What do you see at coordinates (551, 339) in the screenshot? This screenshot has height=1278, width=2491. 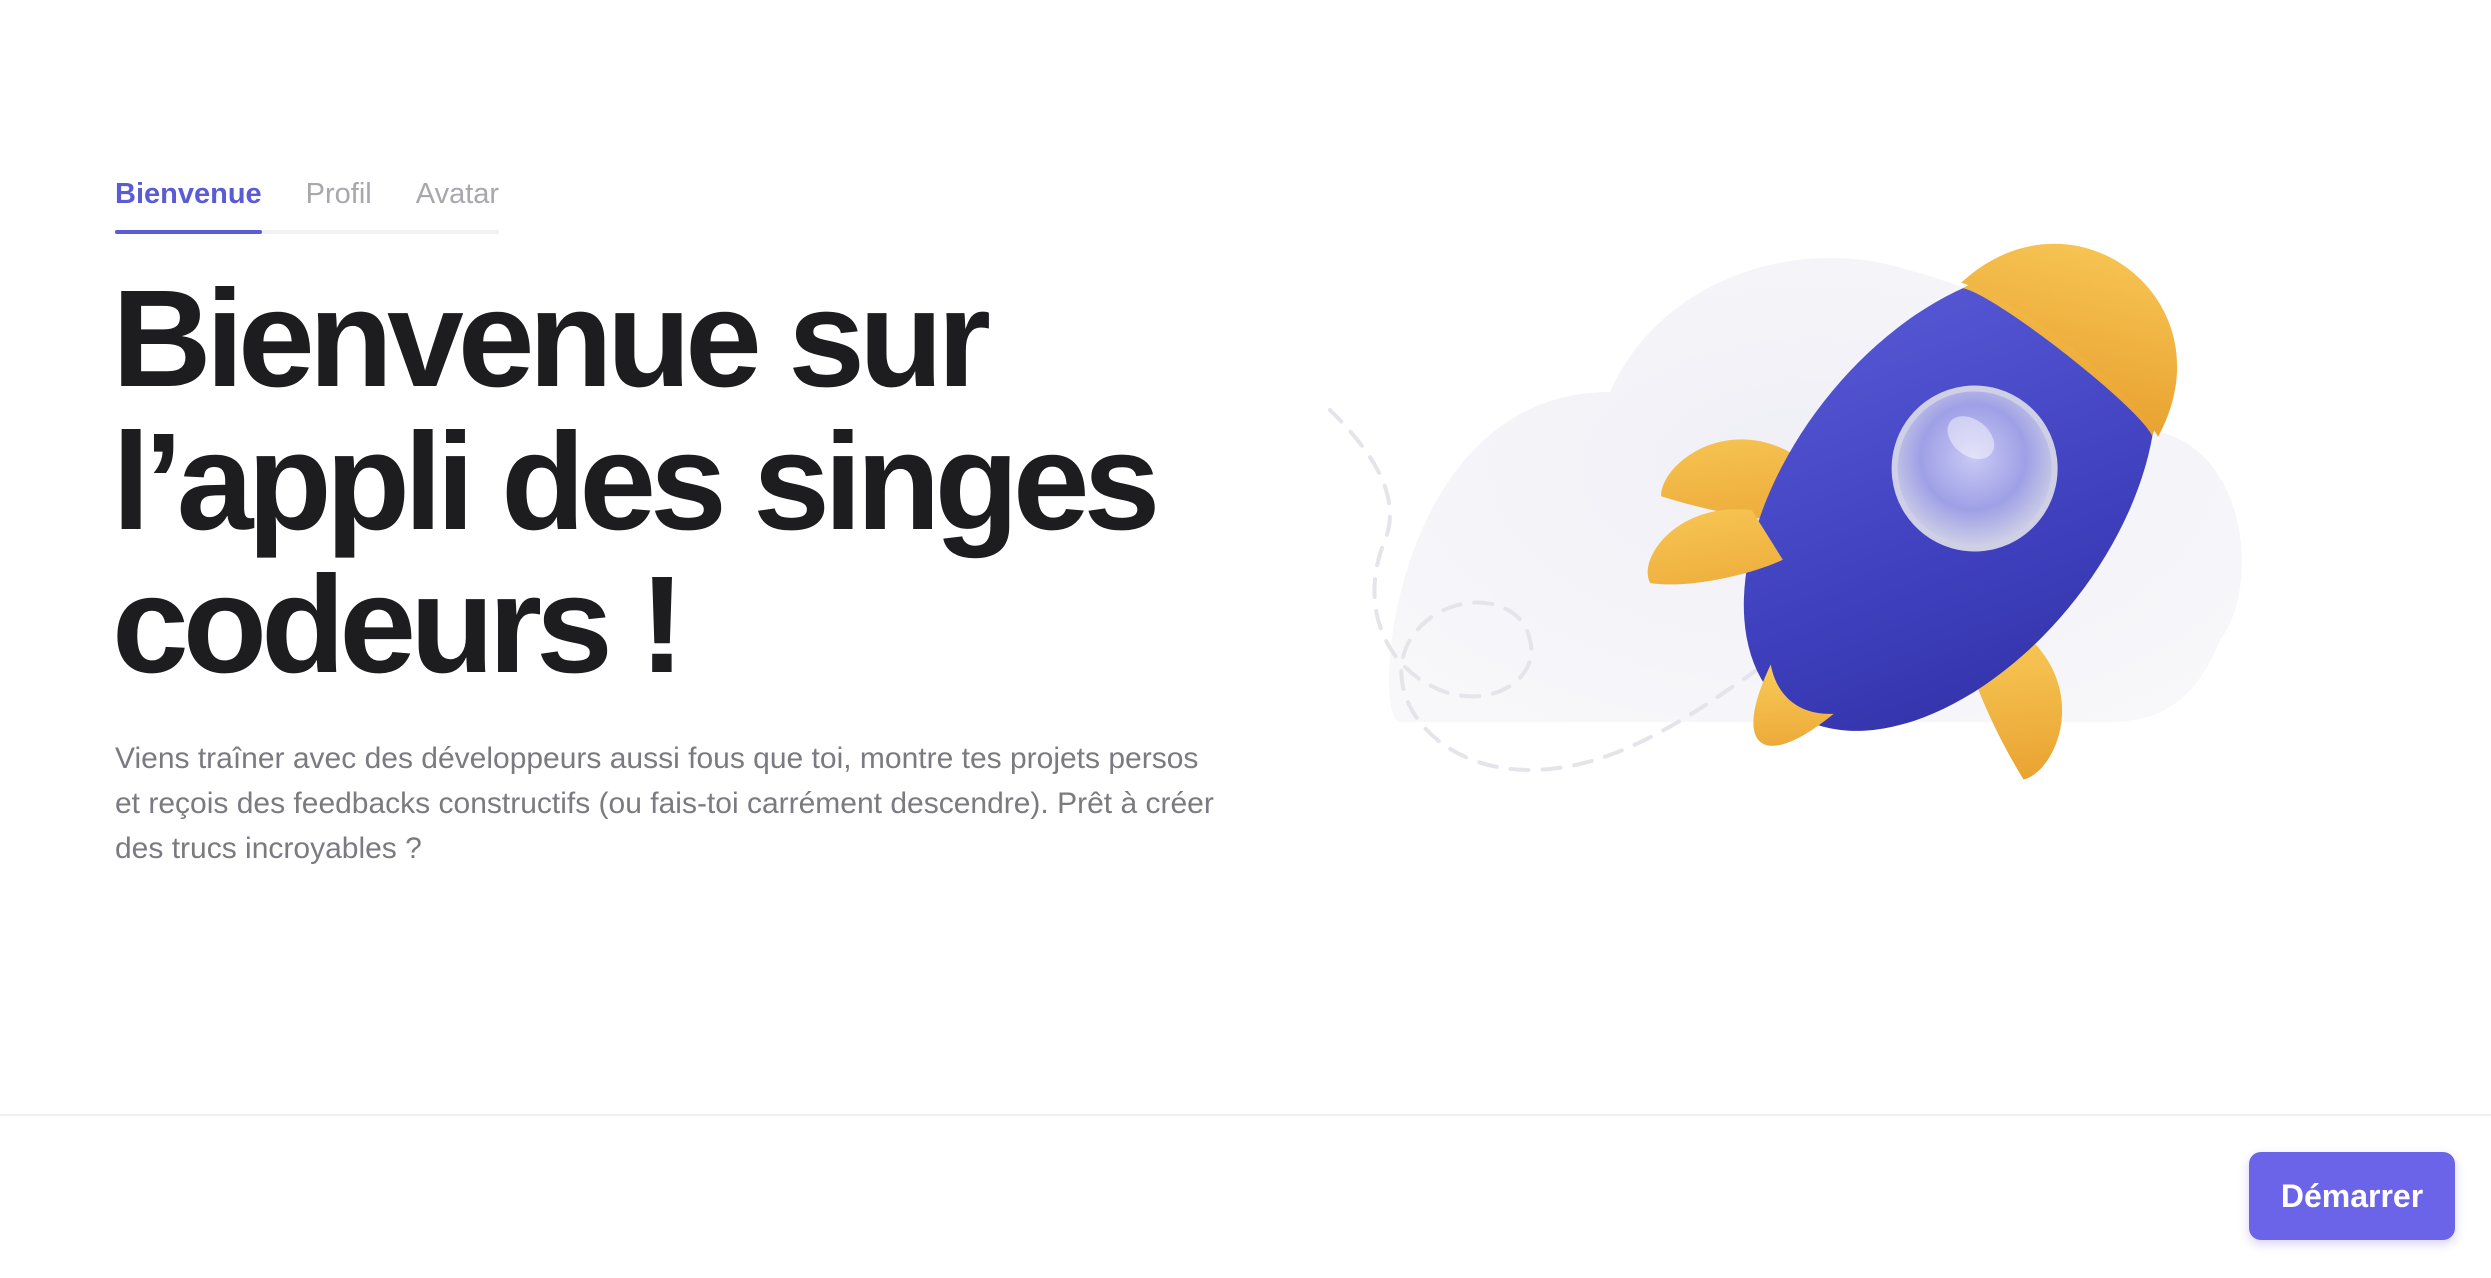 I see `page-title-line-1: Bienvenue sur` at bounding box center [551, 339].